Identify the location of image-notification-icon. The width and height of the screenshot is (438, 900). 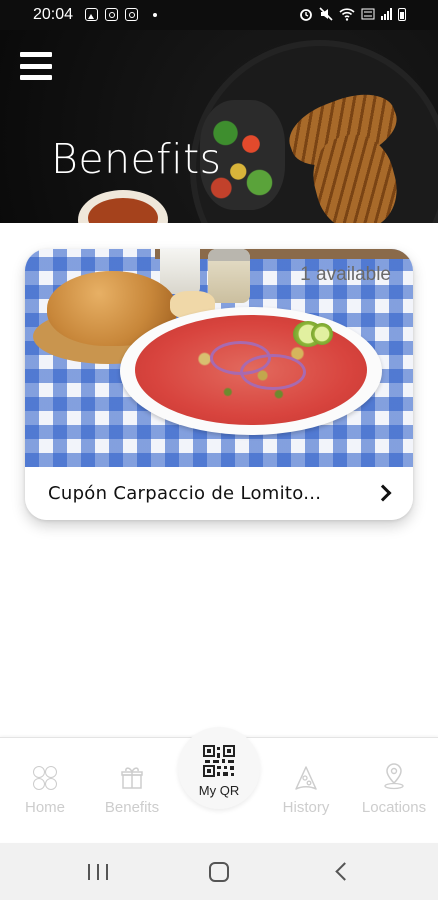
(91, 14).